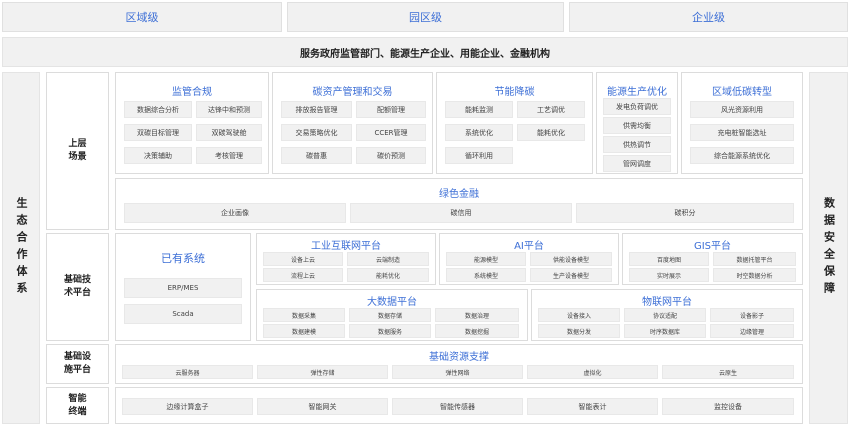  Describe the element at coordinates (77, 157) in the screenshot. I see `row-label-upper-2: 场景` at that location.